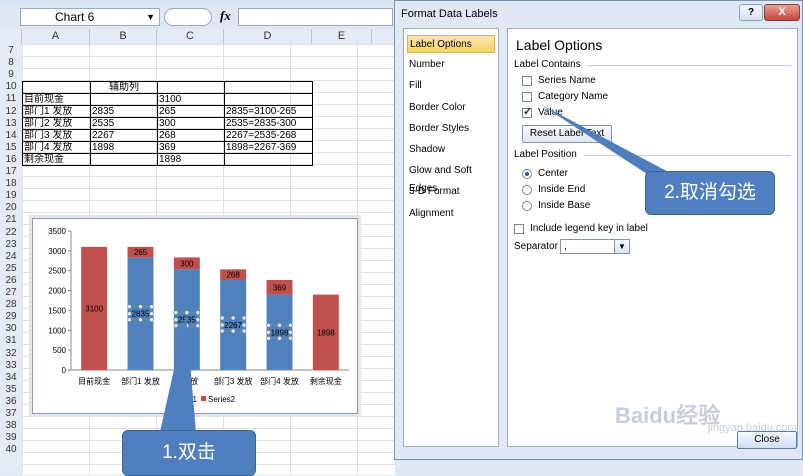  I want to click on watermark-url: jingyan.baidu.com, so click(752, 428).